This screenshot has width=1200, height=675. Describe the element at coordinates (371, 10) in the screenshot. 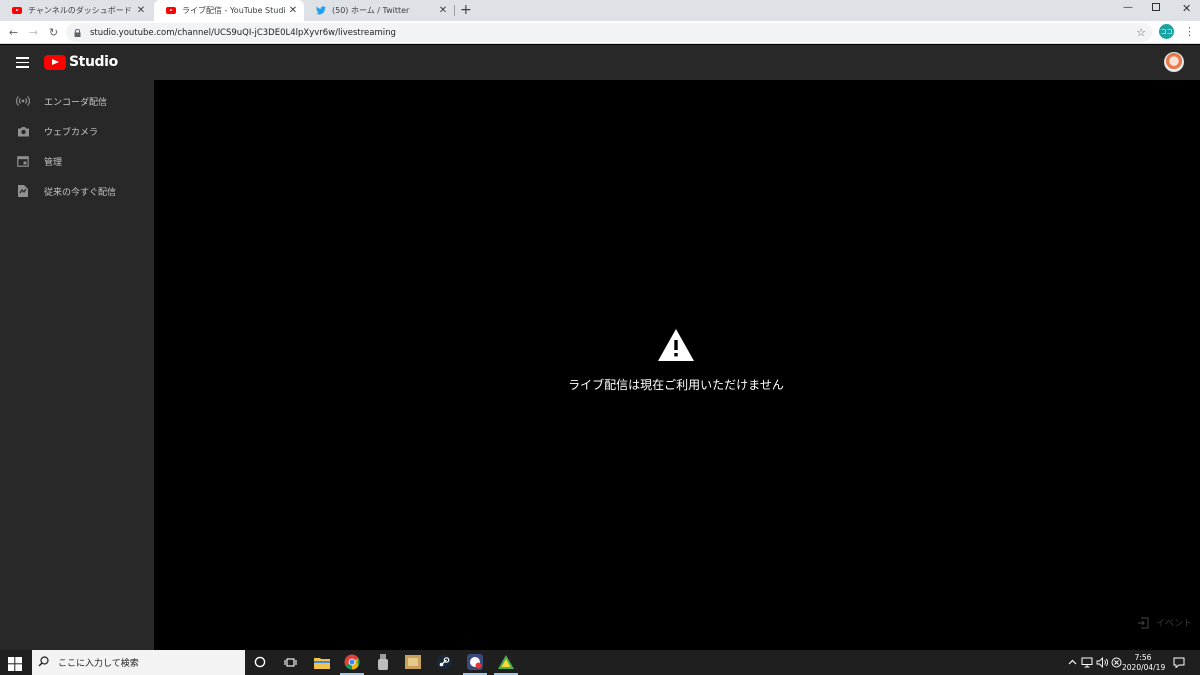

I see `tab-title: (50) ホーム / Twitter` at that location.